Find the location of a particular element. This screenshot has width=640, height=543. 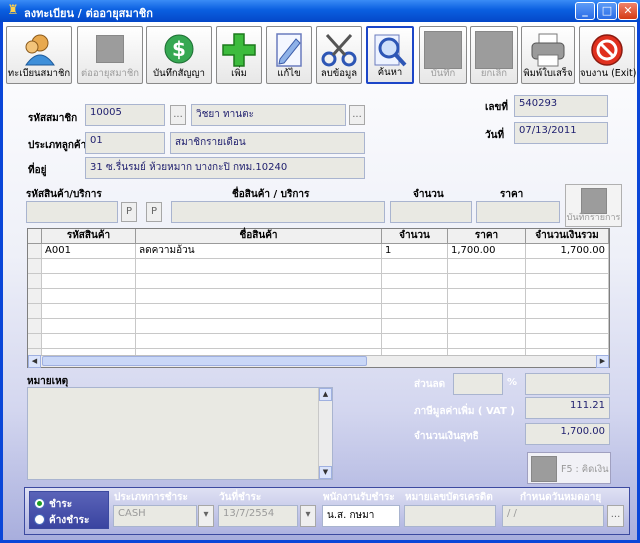

notes-textarea is located at coordinates (180, 433).